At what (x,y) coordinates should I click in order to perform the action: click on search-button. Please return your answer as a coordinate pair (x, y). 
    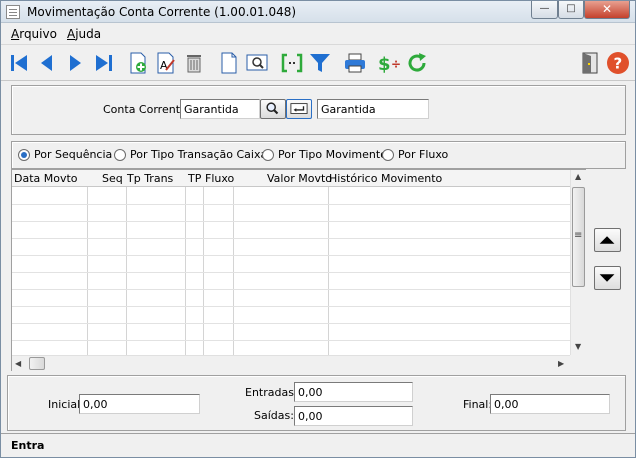
    Looking at the image, I should click on (273, 109).